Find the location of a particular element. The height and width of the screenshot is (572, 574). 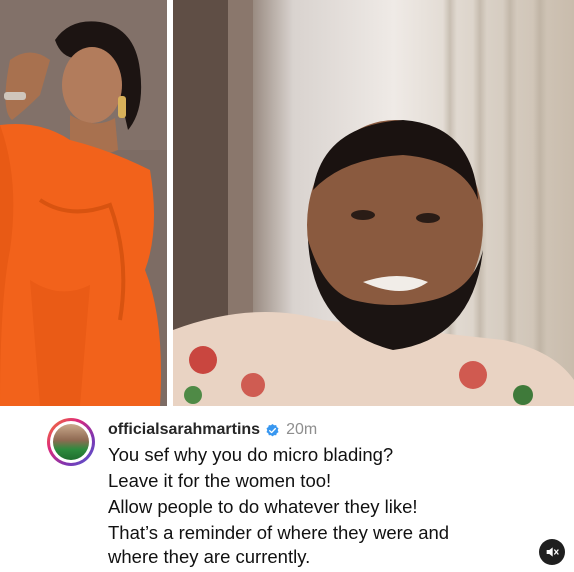

comment-line: Leave it for the women too! is located at coordinates (220, 480).